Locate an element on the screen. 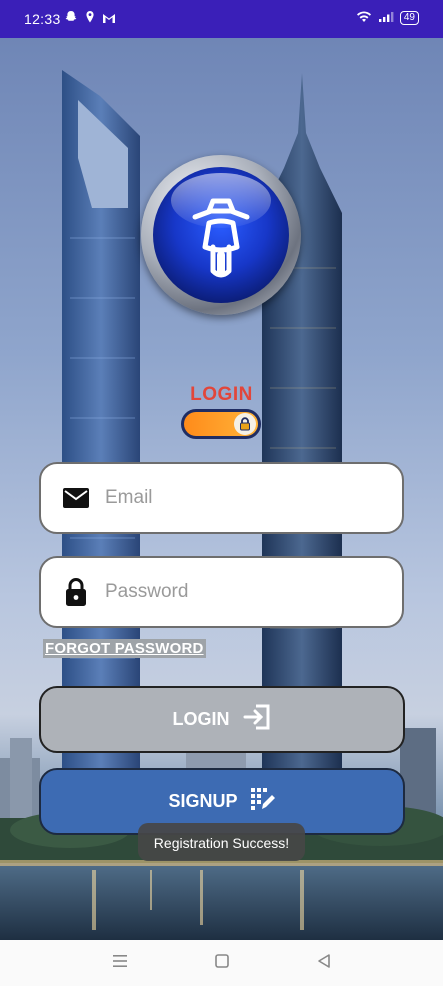  status-time: 12:33 is located at coordinates (42, 19).